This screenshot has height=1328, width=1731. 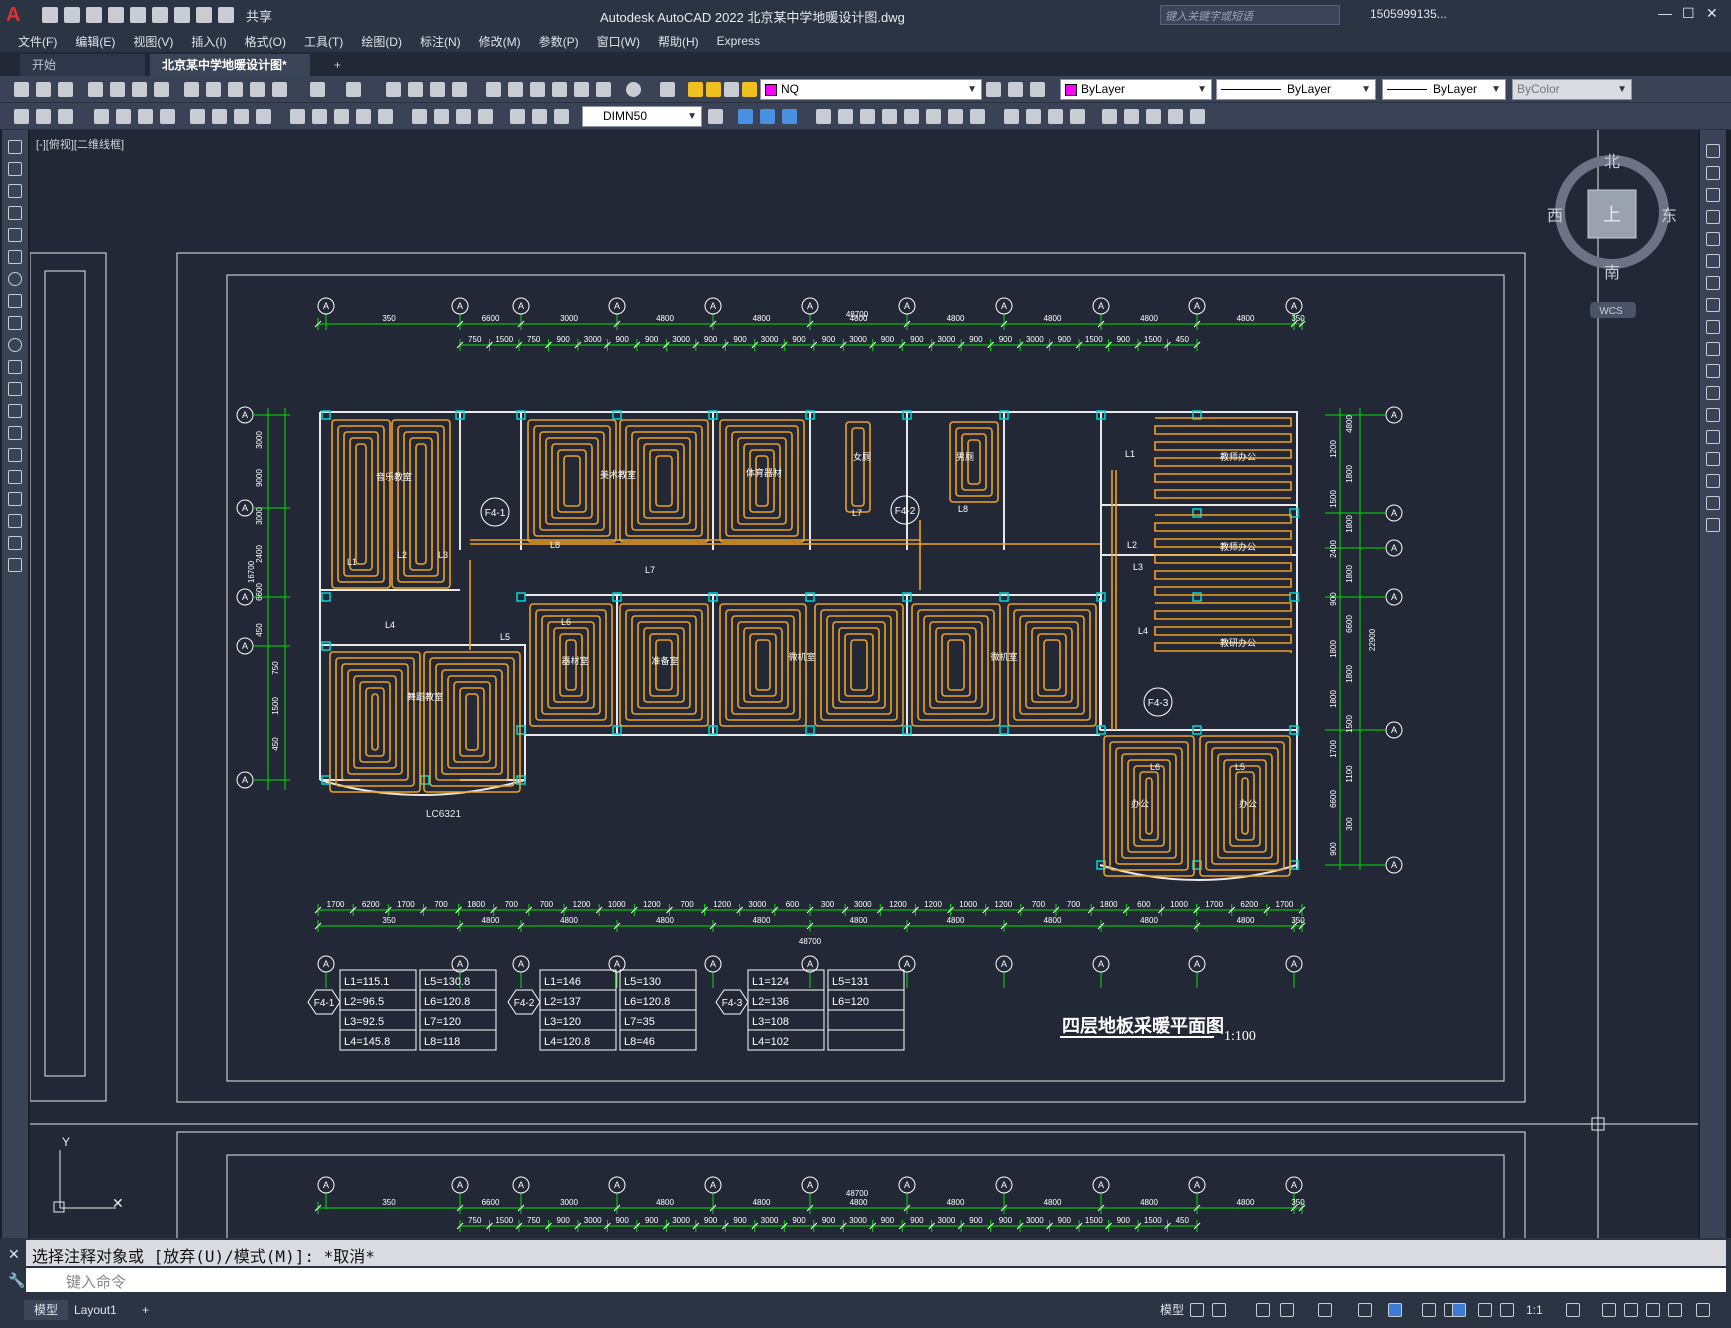 I want to click on tab-layout1: Layout1, so click(x=95, y=1310).